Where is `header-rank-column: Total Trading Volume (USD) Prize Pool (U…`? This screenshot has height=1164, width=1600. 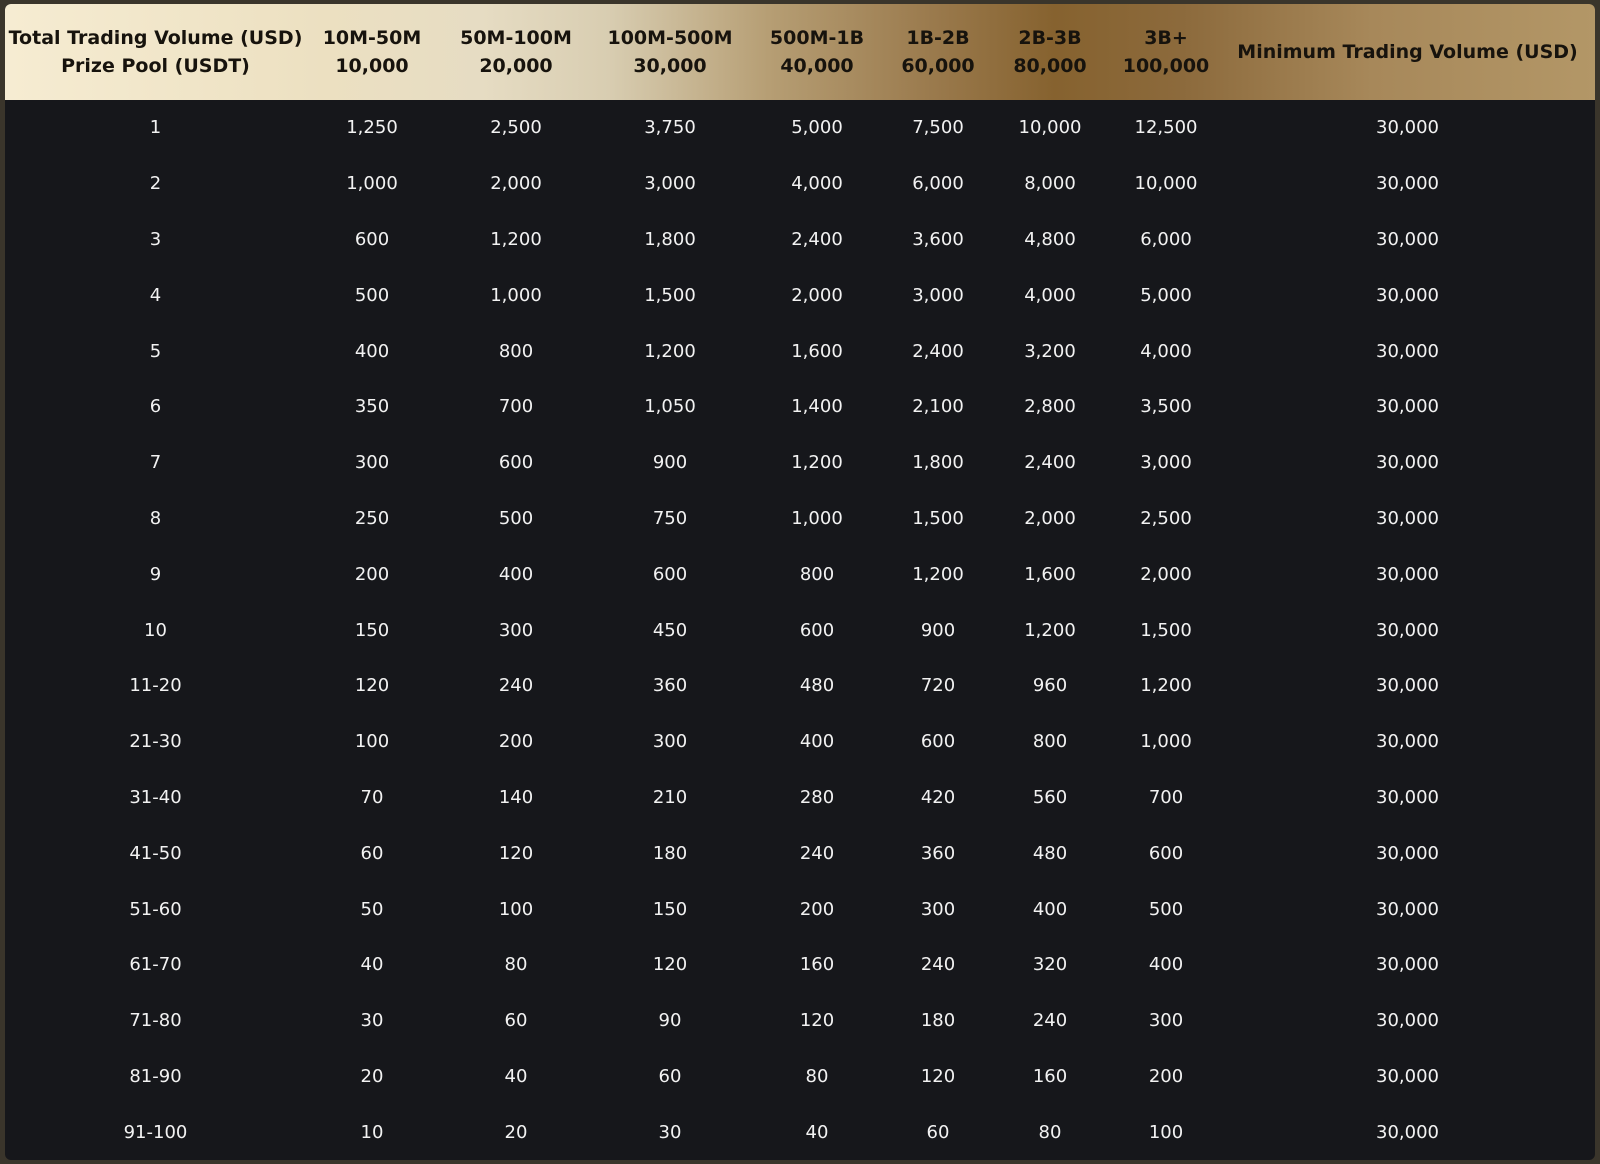 header-rank-column: Total Trading Volume (USD) Prize Pool (U… is located at coordinates (155, 52).